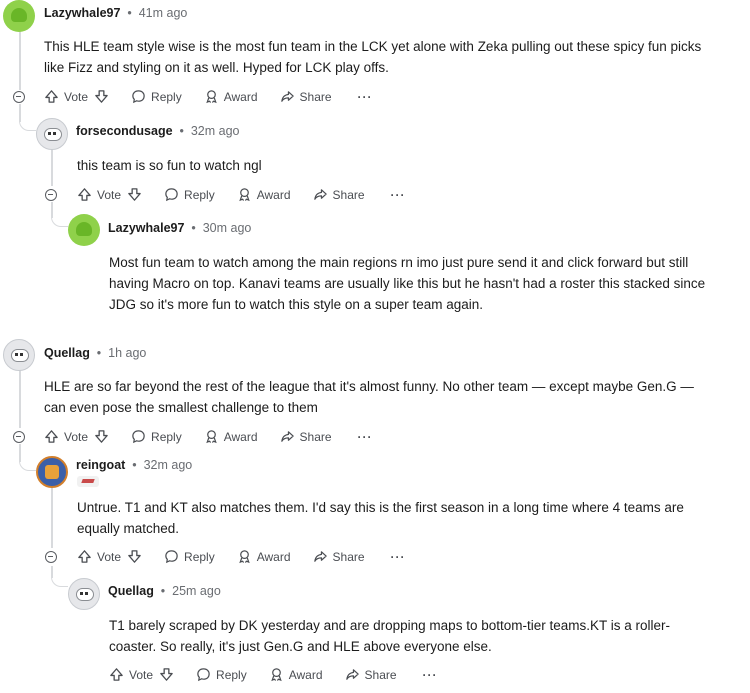  I want to click on comment-line: this team is so fun to watch ngl, so click(169, 165).